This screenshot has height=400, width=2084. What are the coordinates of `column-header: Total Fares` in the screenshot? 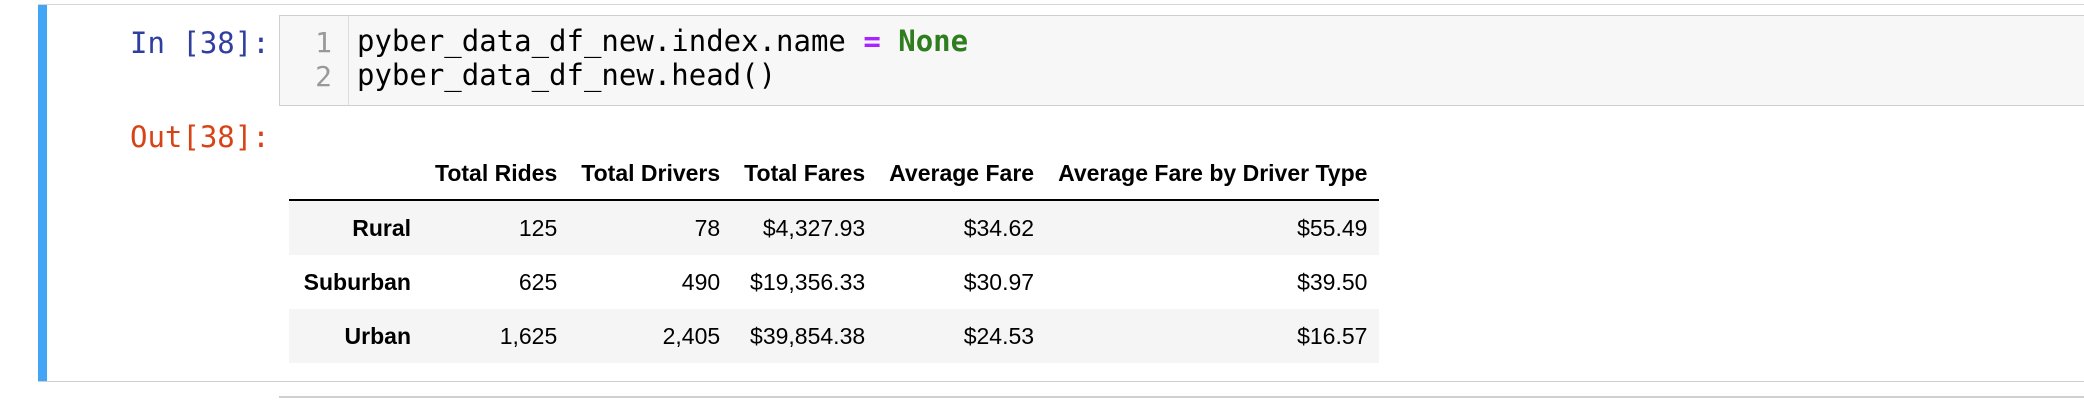 It's located at (805, 174).